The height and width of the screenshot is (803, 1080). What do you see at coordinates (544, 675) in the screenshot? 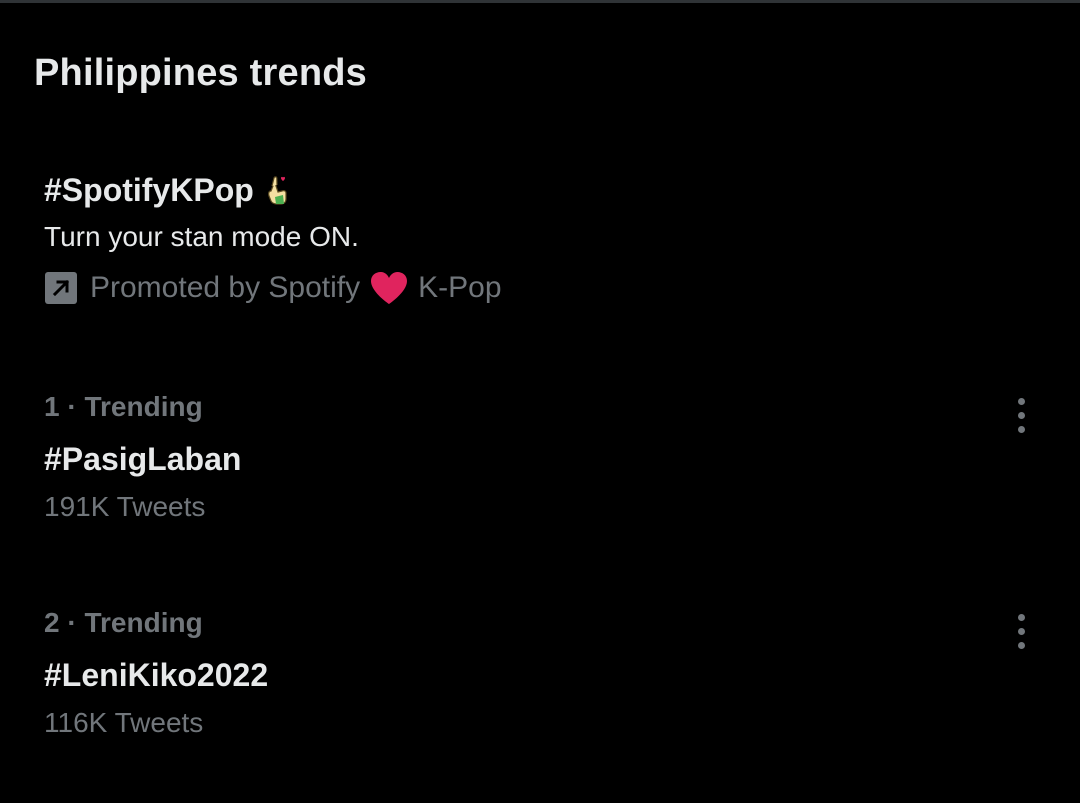
I see `trend-name: #LeniKiko2022` at bounding box center [544, 675].